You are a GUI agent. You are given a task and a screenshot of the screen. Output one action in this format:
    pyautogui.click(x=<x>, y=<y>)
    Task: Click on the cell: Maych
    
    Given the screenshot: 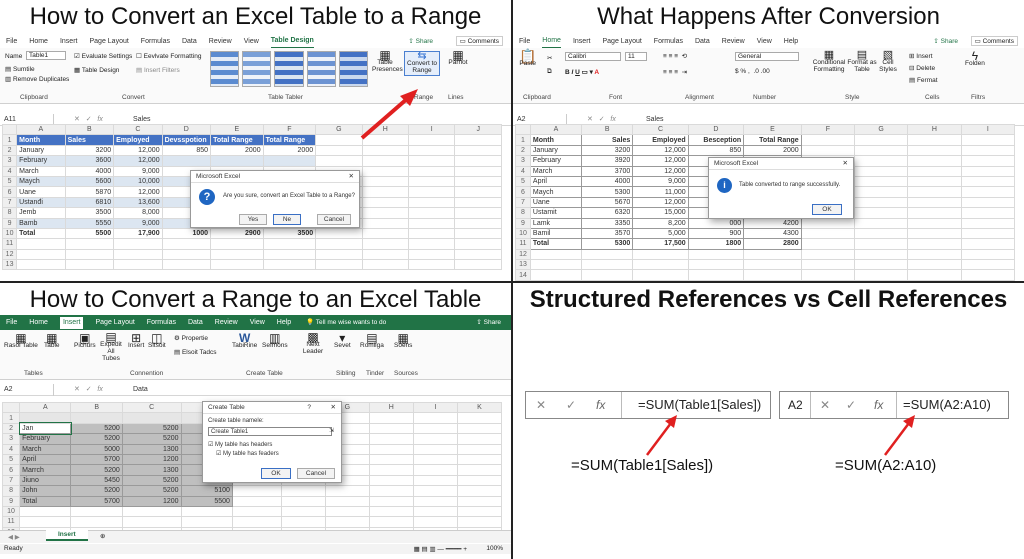 What is the action you would take?
    pyautogui.click(x=556, y=192)
    